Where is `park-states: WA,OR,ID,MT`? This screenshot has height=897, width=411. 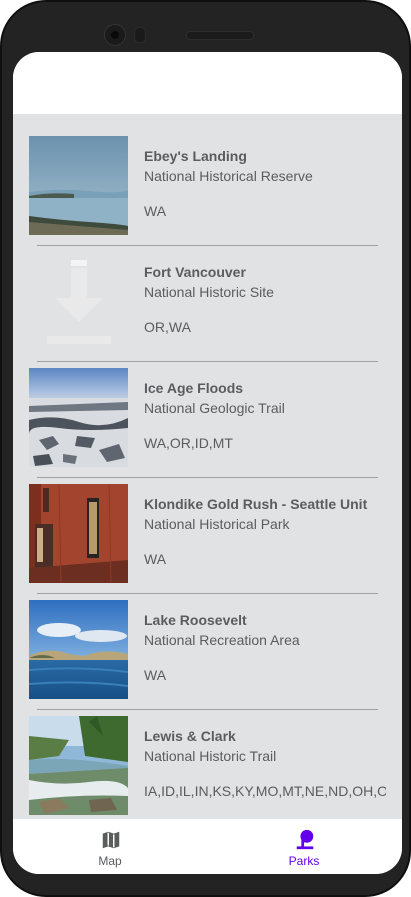 park-states: WA,OR,ID,MT is located at coordinates (188, 443).